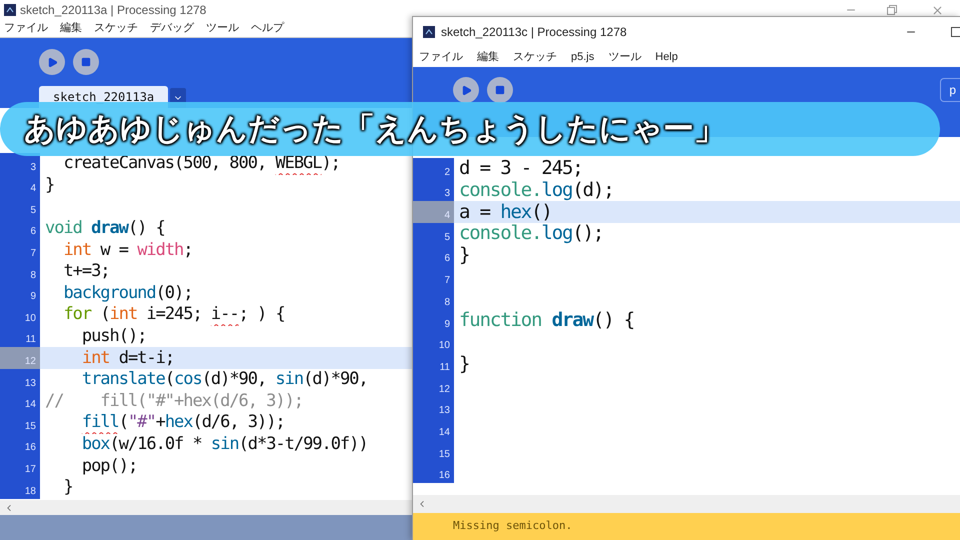 The height and width of the screenshot is (540, 960). I want to click on restore-icon, so click(892, 10).